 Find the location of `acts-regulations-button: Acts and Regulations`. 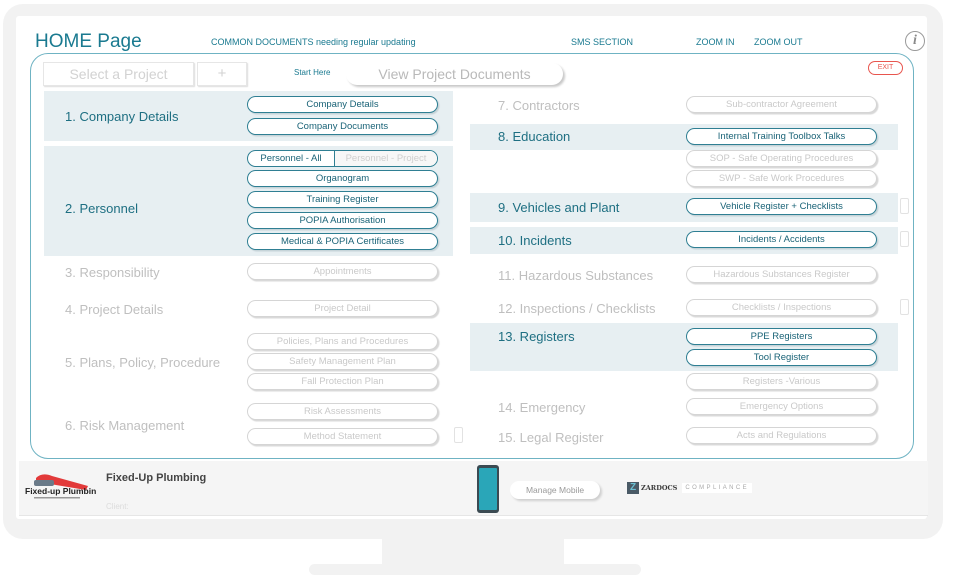

acts-regulations-button: Acts and Regulations is located at coordinates (781, 435).